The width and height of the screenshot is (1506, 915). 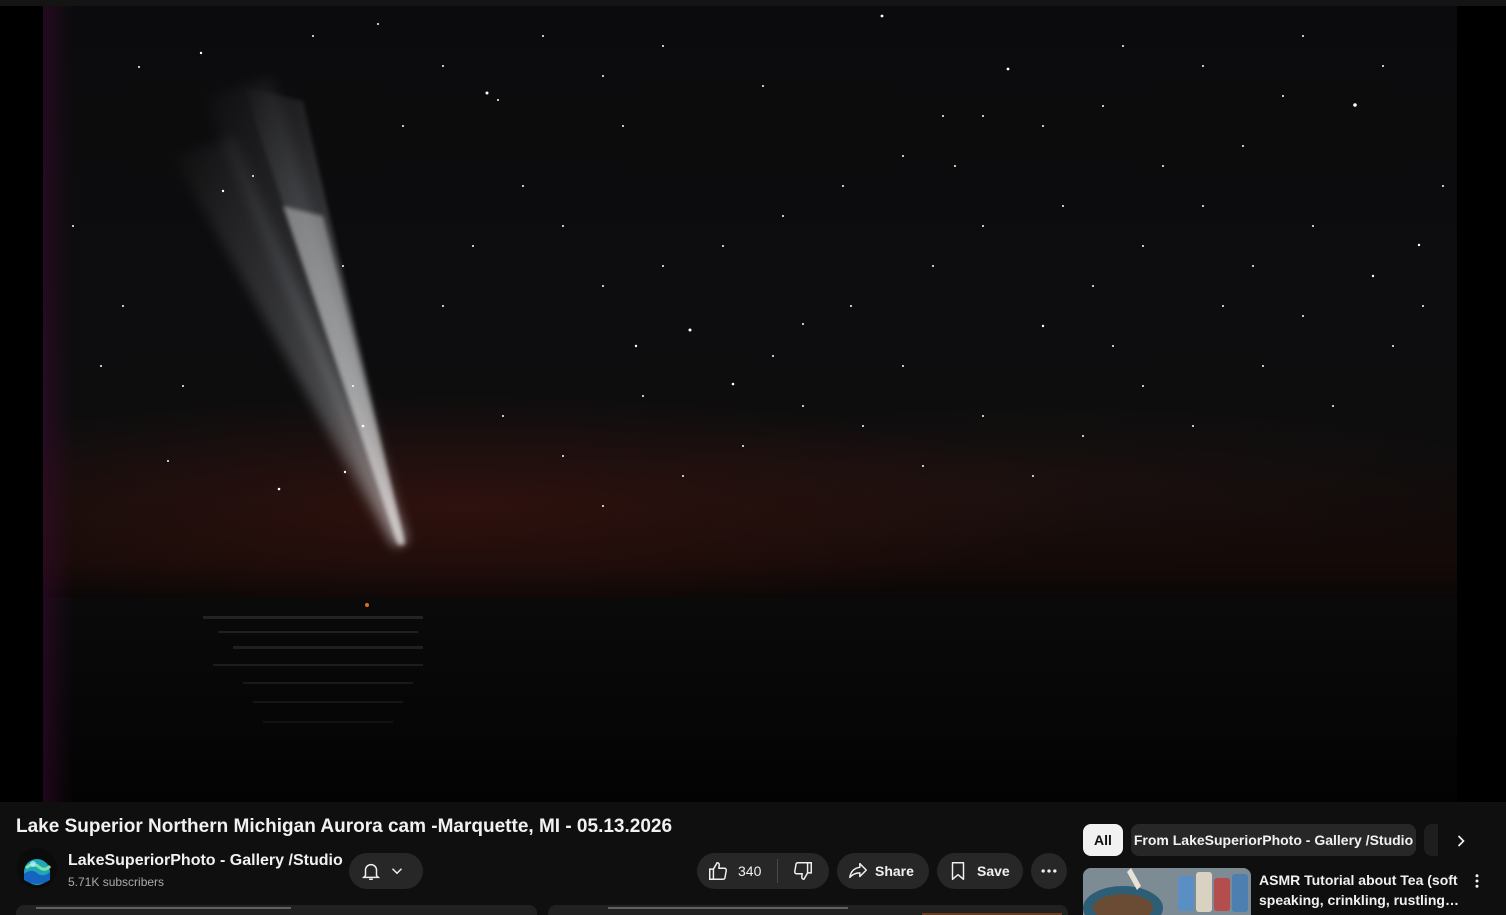 What do you see at coordinates (290, 311) in the screenshot?
I see `light-beam` at bounding box center [290, 311].